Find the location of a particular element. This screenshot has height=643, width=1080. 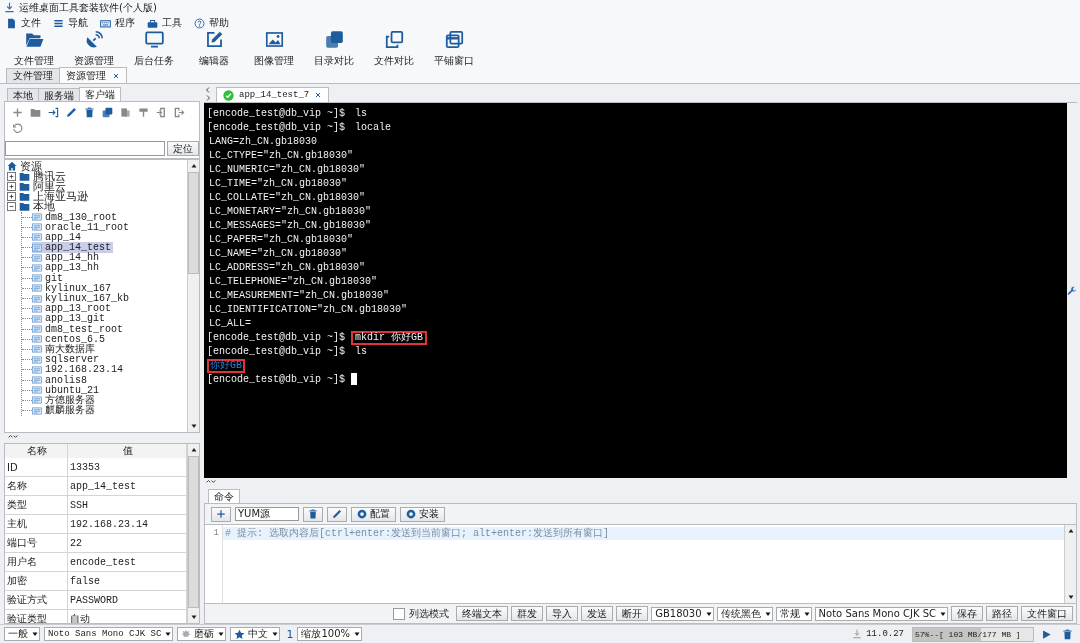

toolbar-button: 文件对比 is located at coordinates (394, 49).